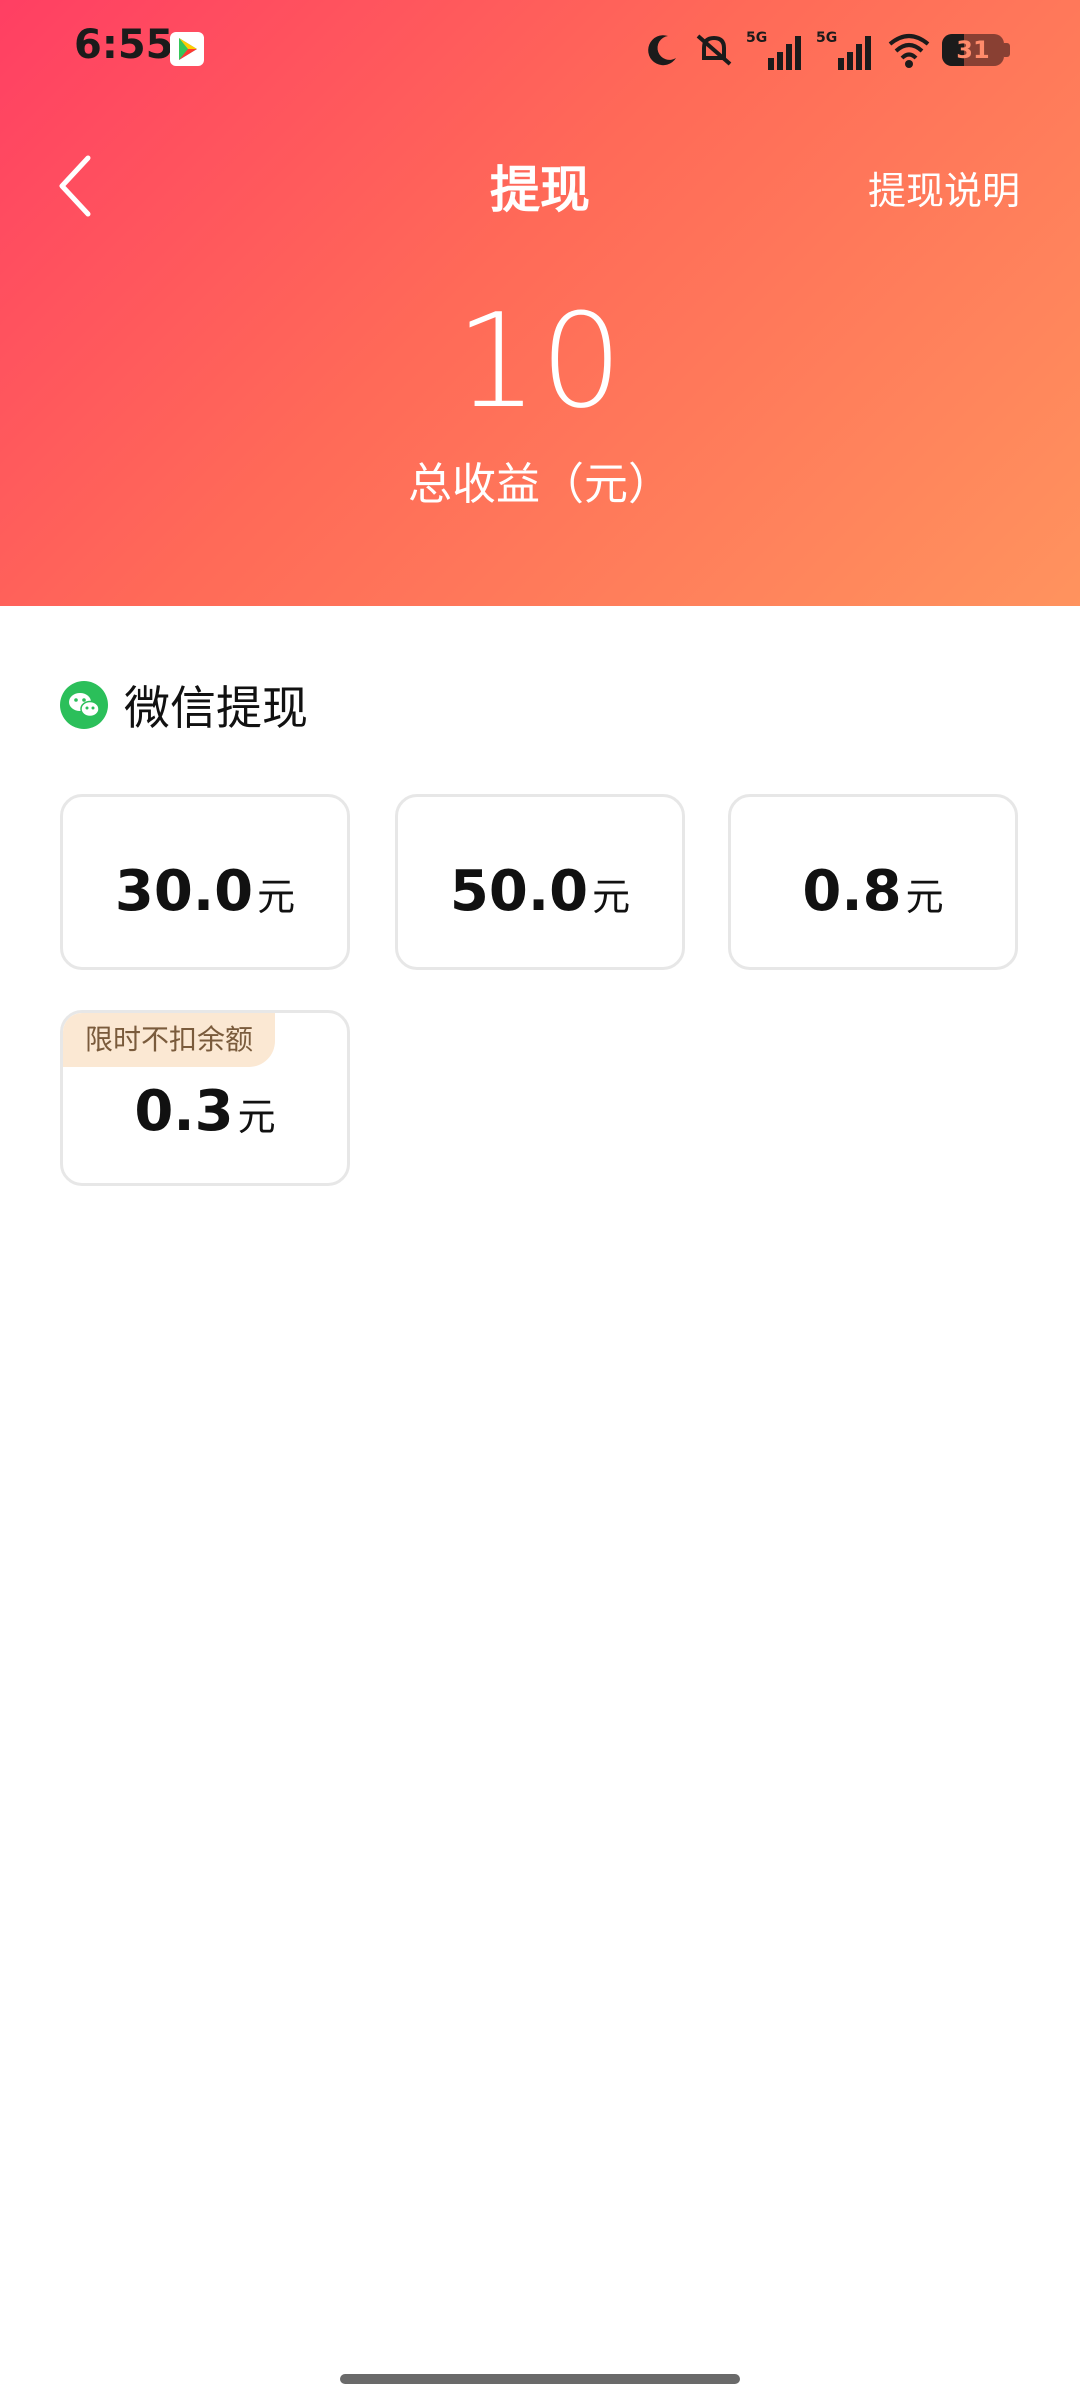 This screenshot has height=2400, width=1080. What do you see at coordinates (540, 2379) in the screenshot?
I see `home-indicator` at bounding box center [540, 2379].